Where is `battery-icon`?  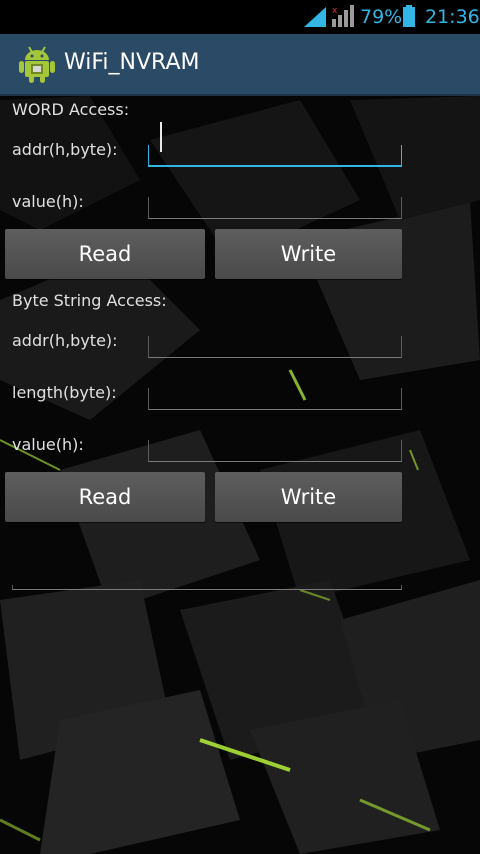 battery-icon is located at coordinates (409, 16).